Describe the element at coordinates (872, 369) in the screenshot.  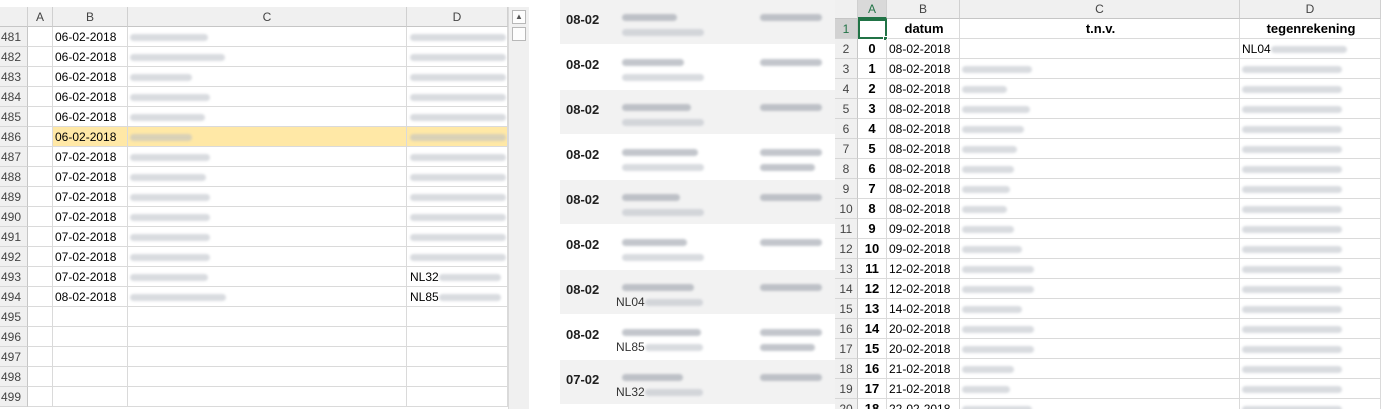
I see `cell-index: 16` at that location.